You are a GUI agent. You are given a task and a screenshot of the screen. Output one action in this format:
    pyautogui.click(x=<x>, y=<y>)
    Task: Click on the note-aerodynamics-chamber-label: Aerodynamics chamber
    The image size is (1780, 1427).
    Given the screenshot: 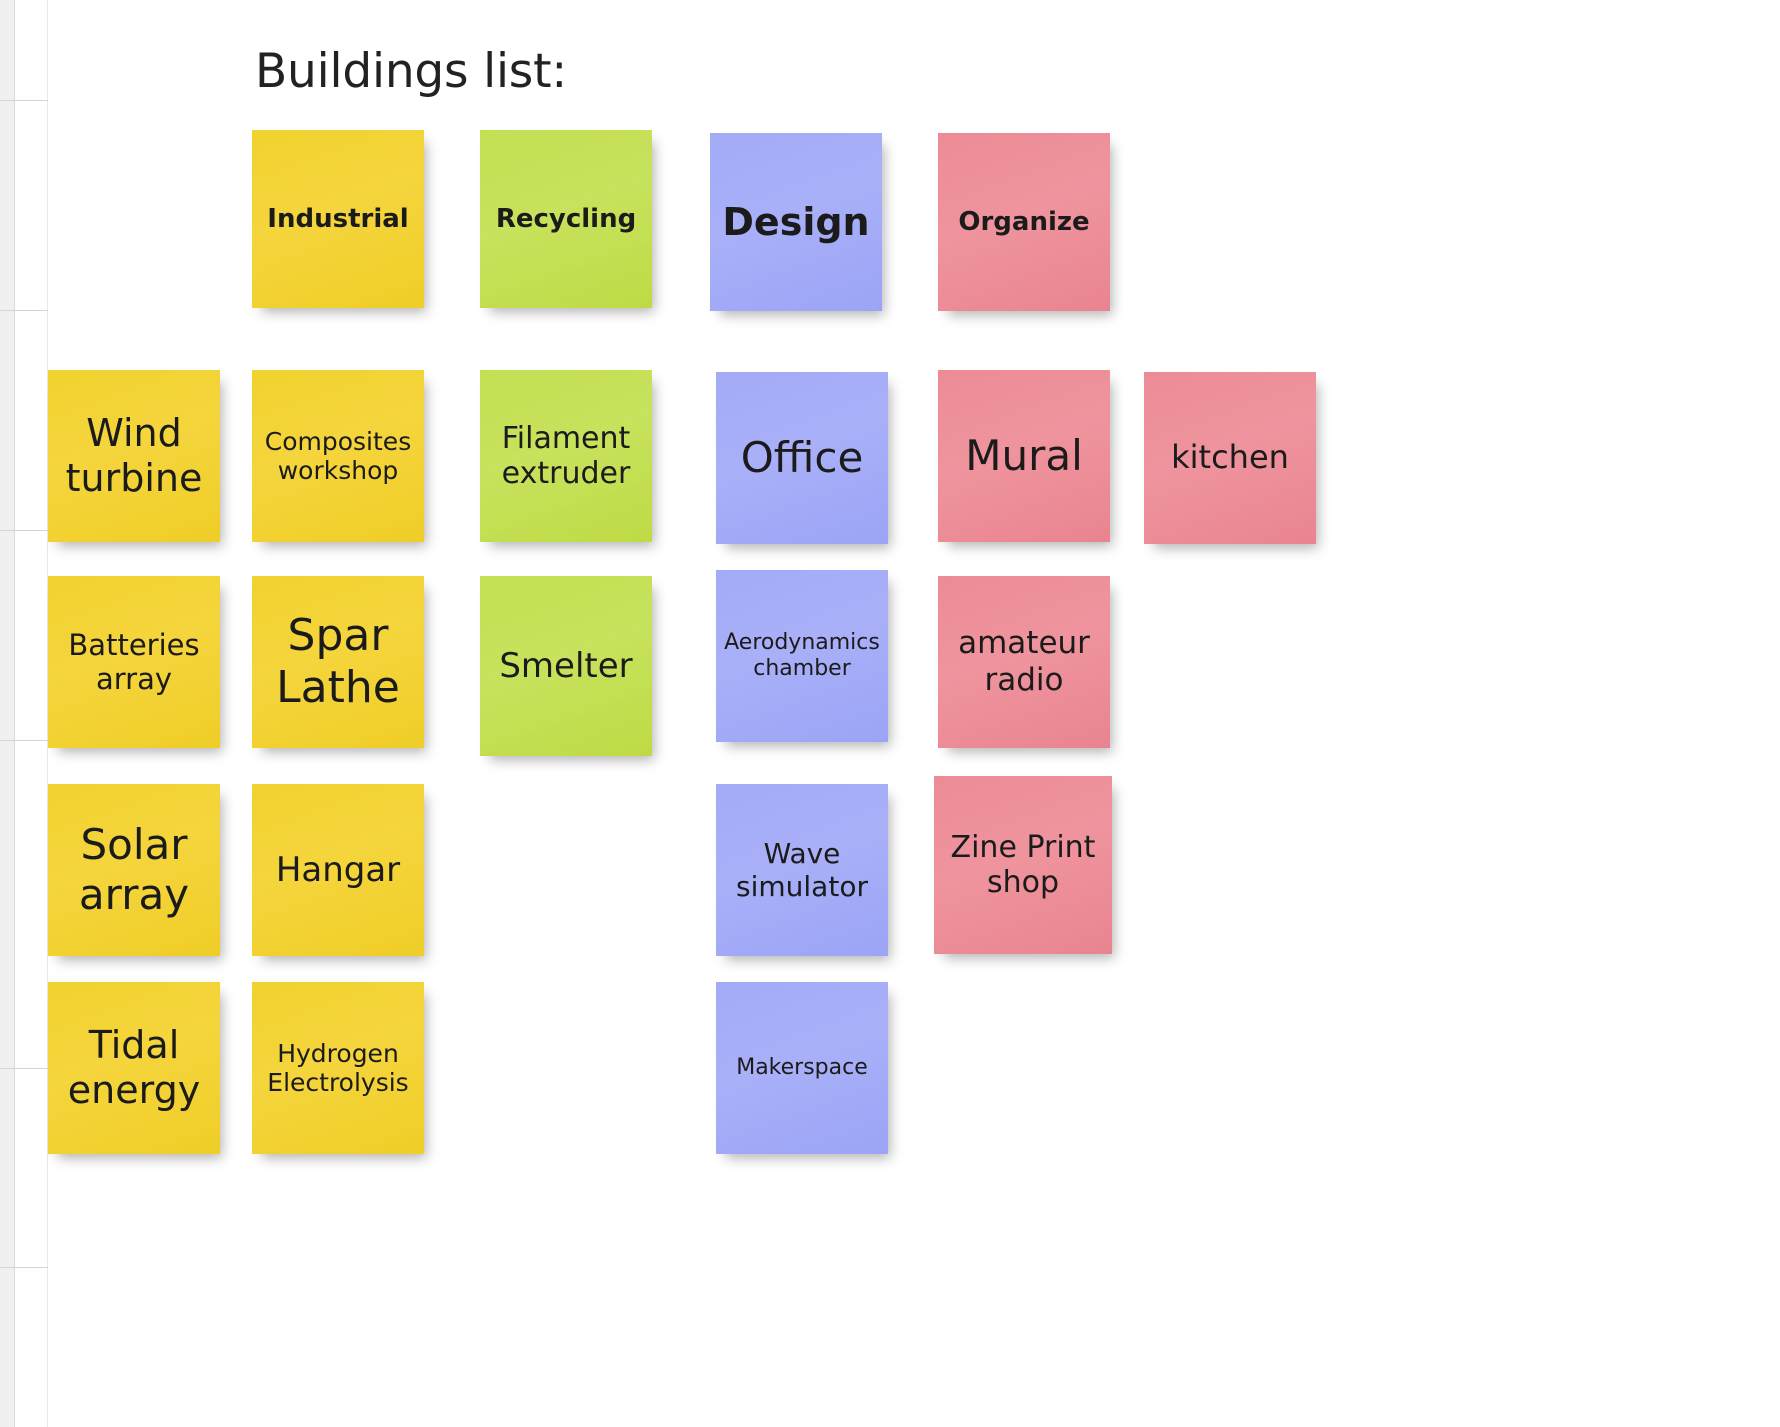 What is the action you would take?
    pyautogui.click(x=802, y=655)
    